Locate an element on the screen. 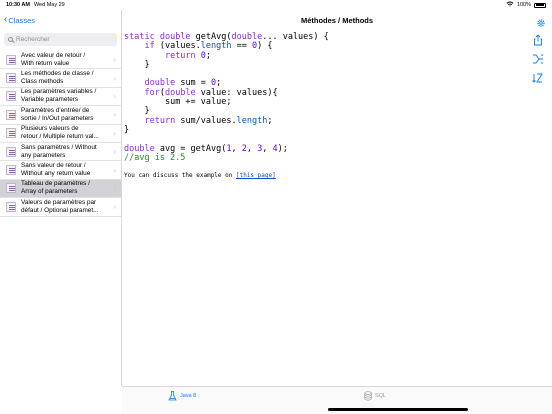 This screenshot has height=414, width=552. list-item-title: Plusieurs valeurs de is located at coordinates (50, 129).